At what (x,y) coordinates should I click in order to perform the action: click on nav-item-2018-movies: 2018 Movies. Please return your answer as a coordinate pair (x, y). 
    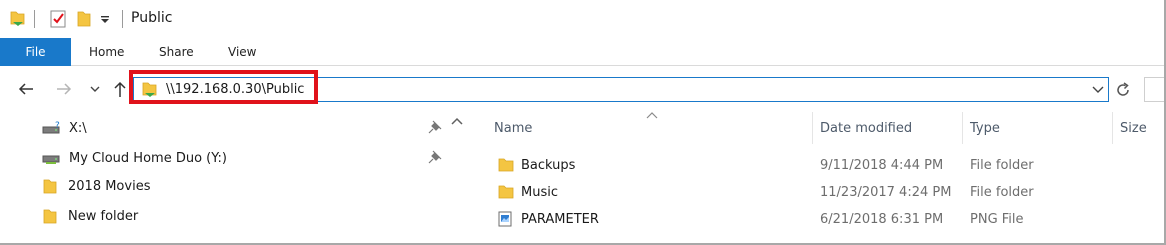
    Looking at the image, I should click on (96, 186).